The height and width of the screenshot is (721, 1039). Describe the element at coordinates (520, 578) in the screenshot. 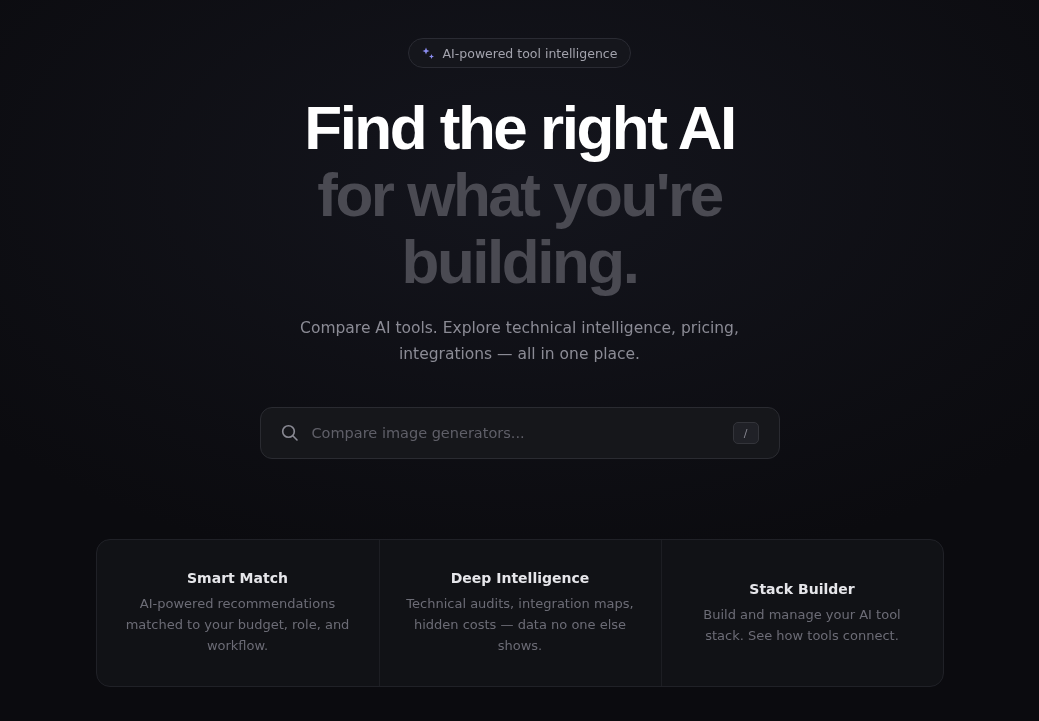

I see `feature-title: Deep Intelligence` at that location.